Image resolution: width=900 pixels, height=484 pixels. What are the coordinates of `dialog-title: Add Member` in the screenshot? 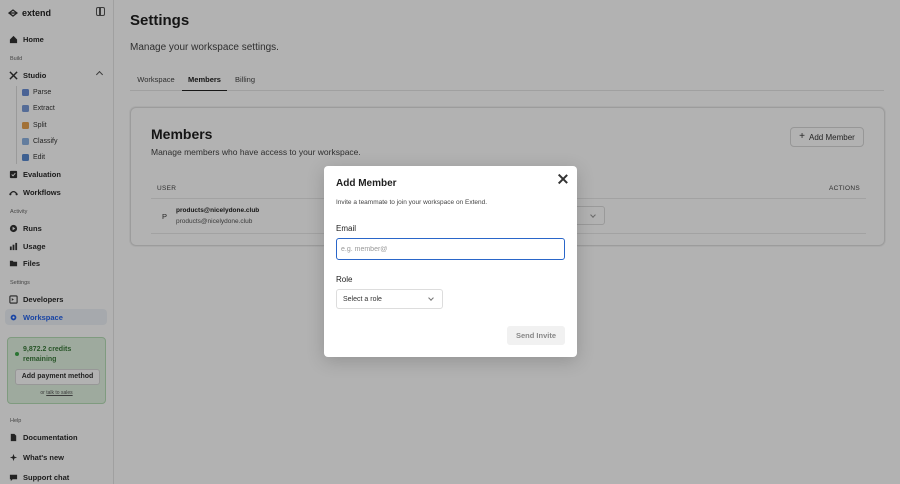 It's located at (366, 183).